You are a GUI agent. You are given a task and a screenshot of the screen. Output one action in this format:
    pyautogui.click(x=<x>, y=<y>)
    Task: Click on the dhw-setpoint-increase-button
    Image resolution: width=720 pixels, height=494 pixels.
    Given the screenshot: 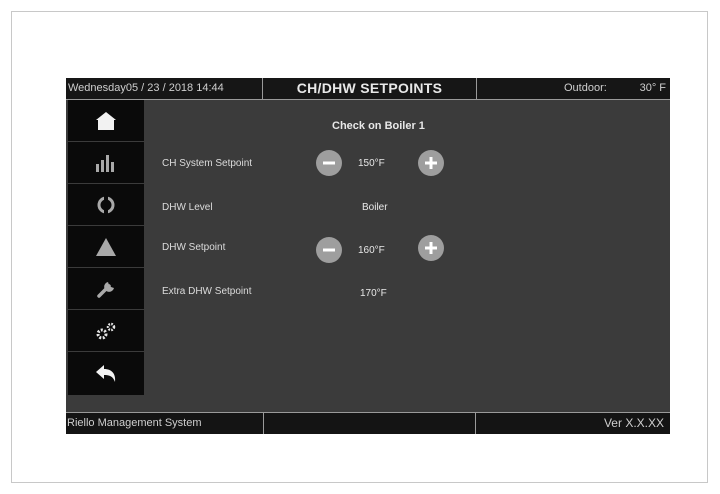 What is the action you would take?
    pyautogui.click(x=431, y=248)
    